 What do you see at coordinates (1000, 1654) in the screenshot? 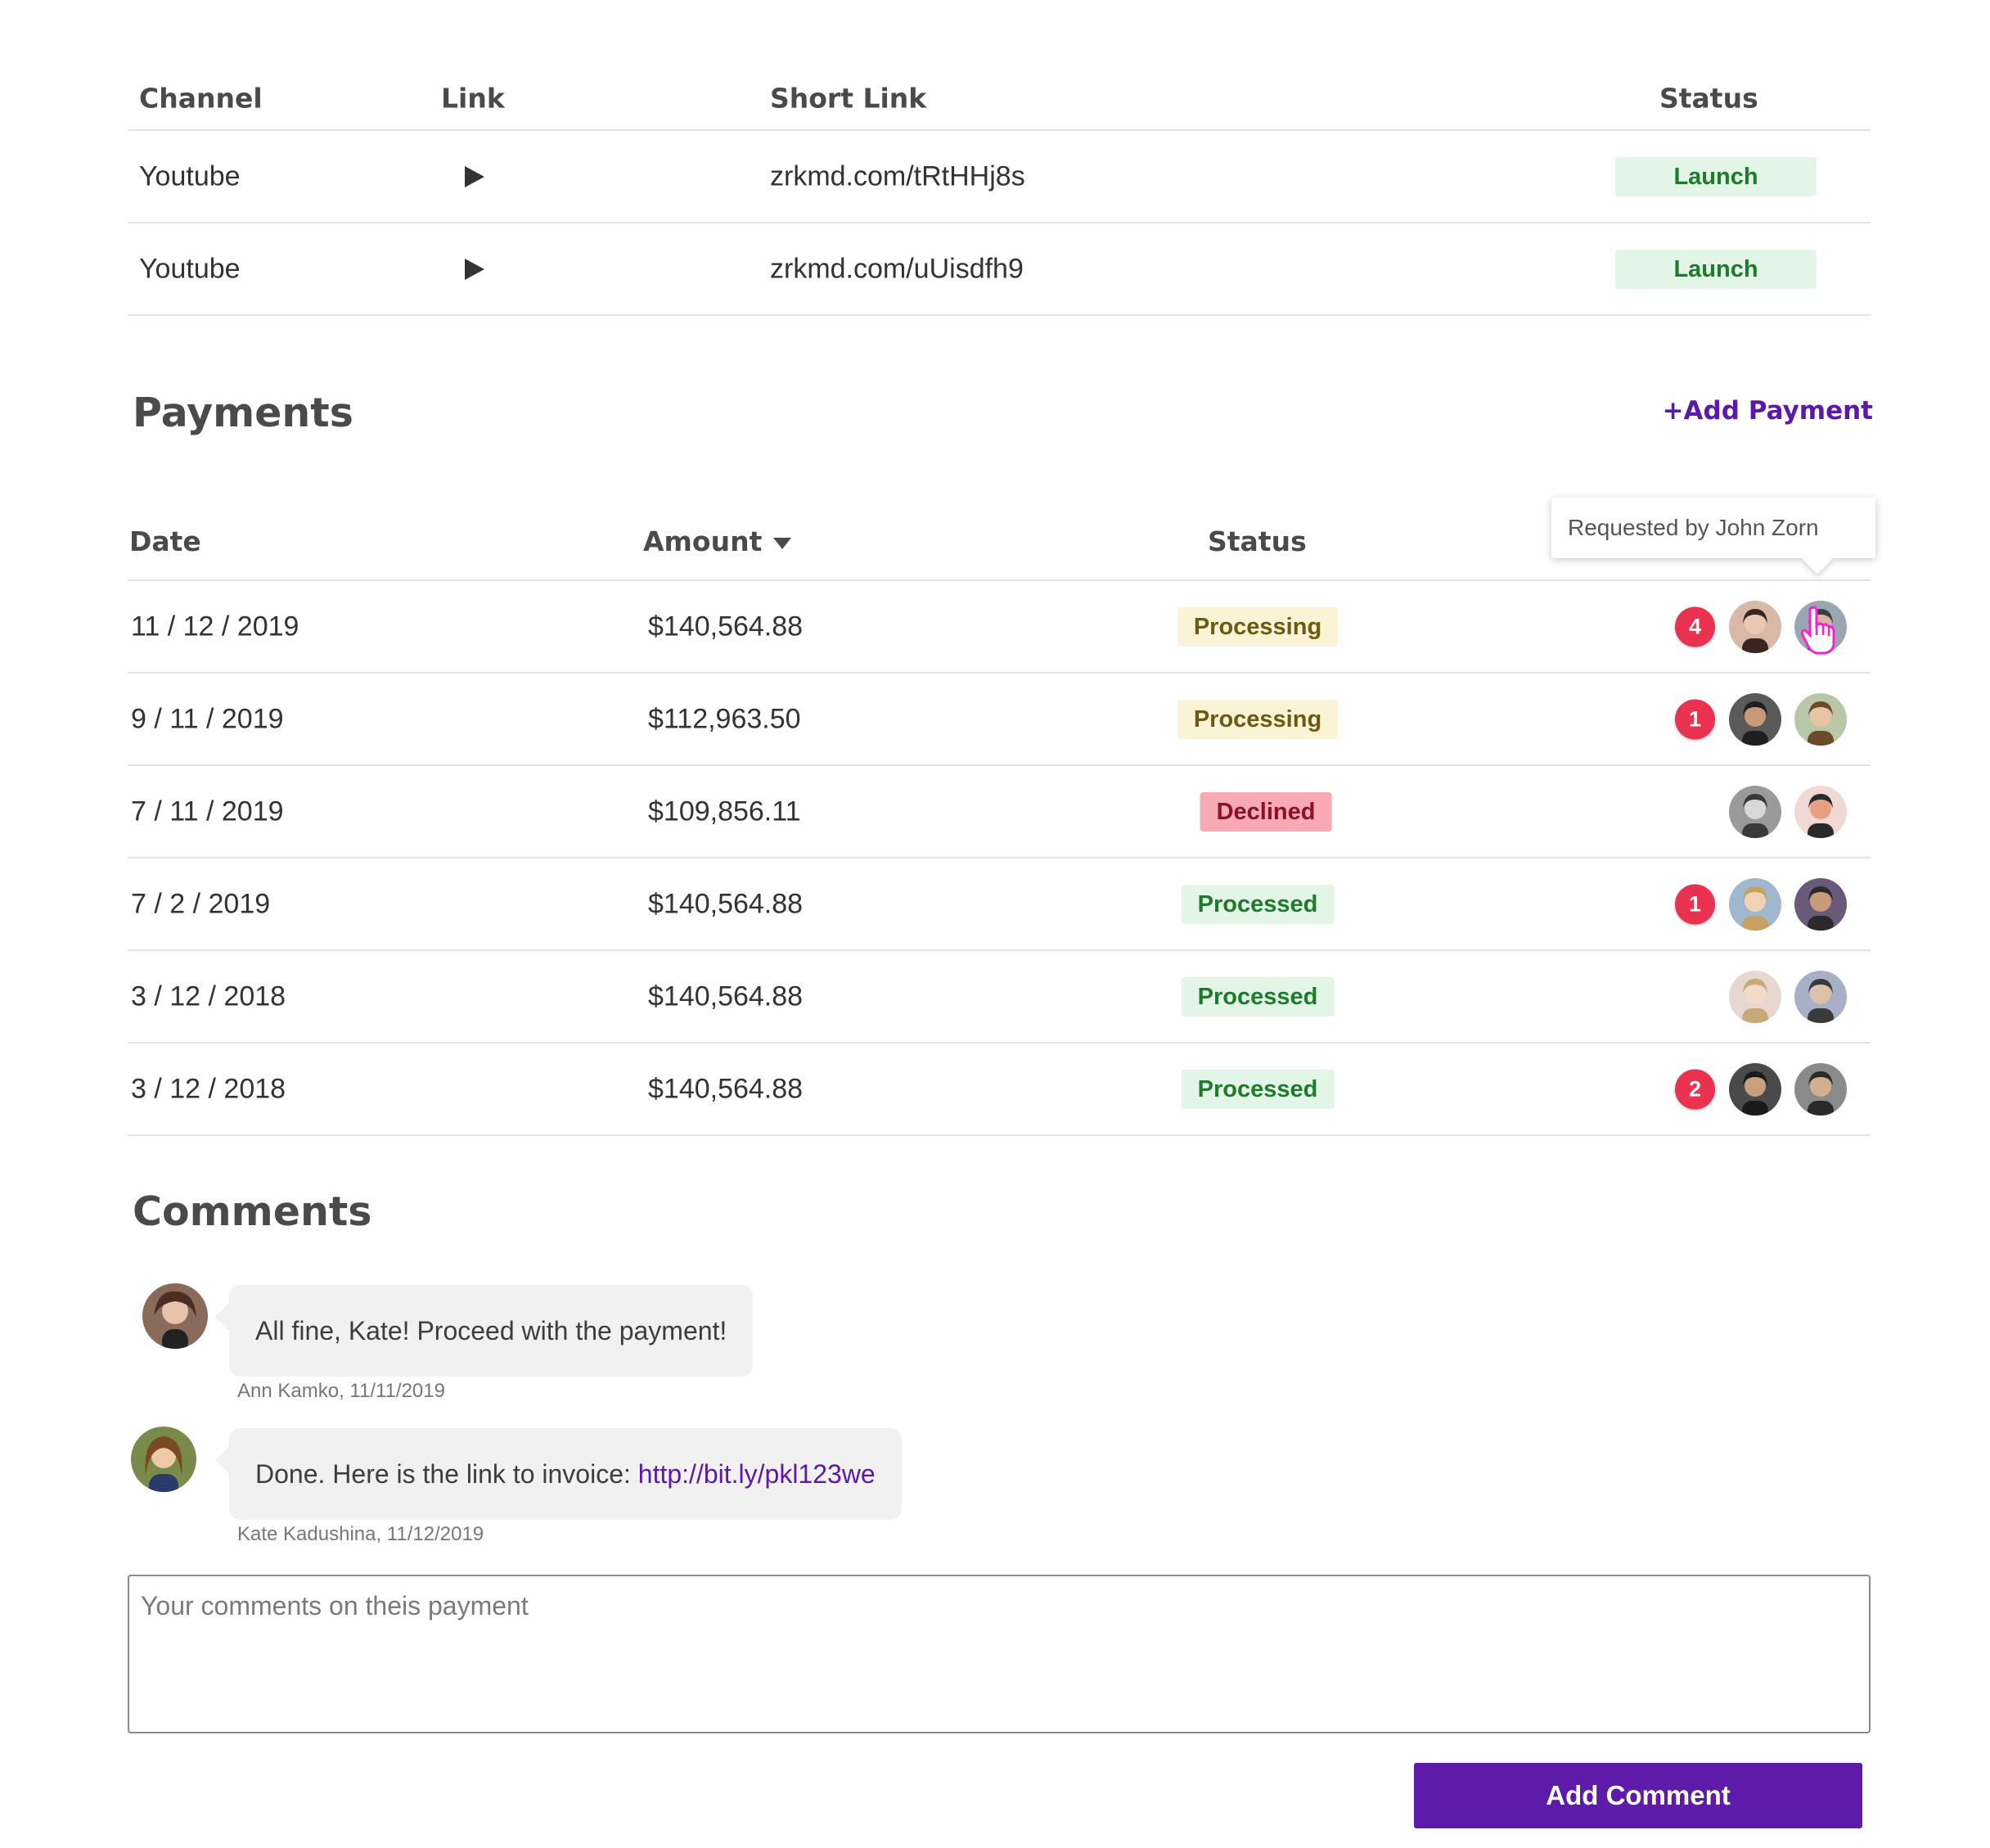
I see `comment-input` at bounding box center [1000, 1654].